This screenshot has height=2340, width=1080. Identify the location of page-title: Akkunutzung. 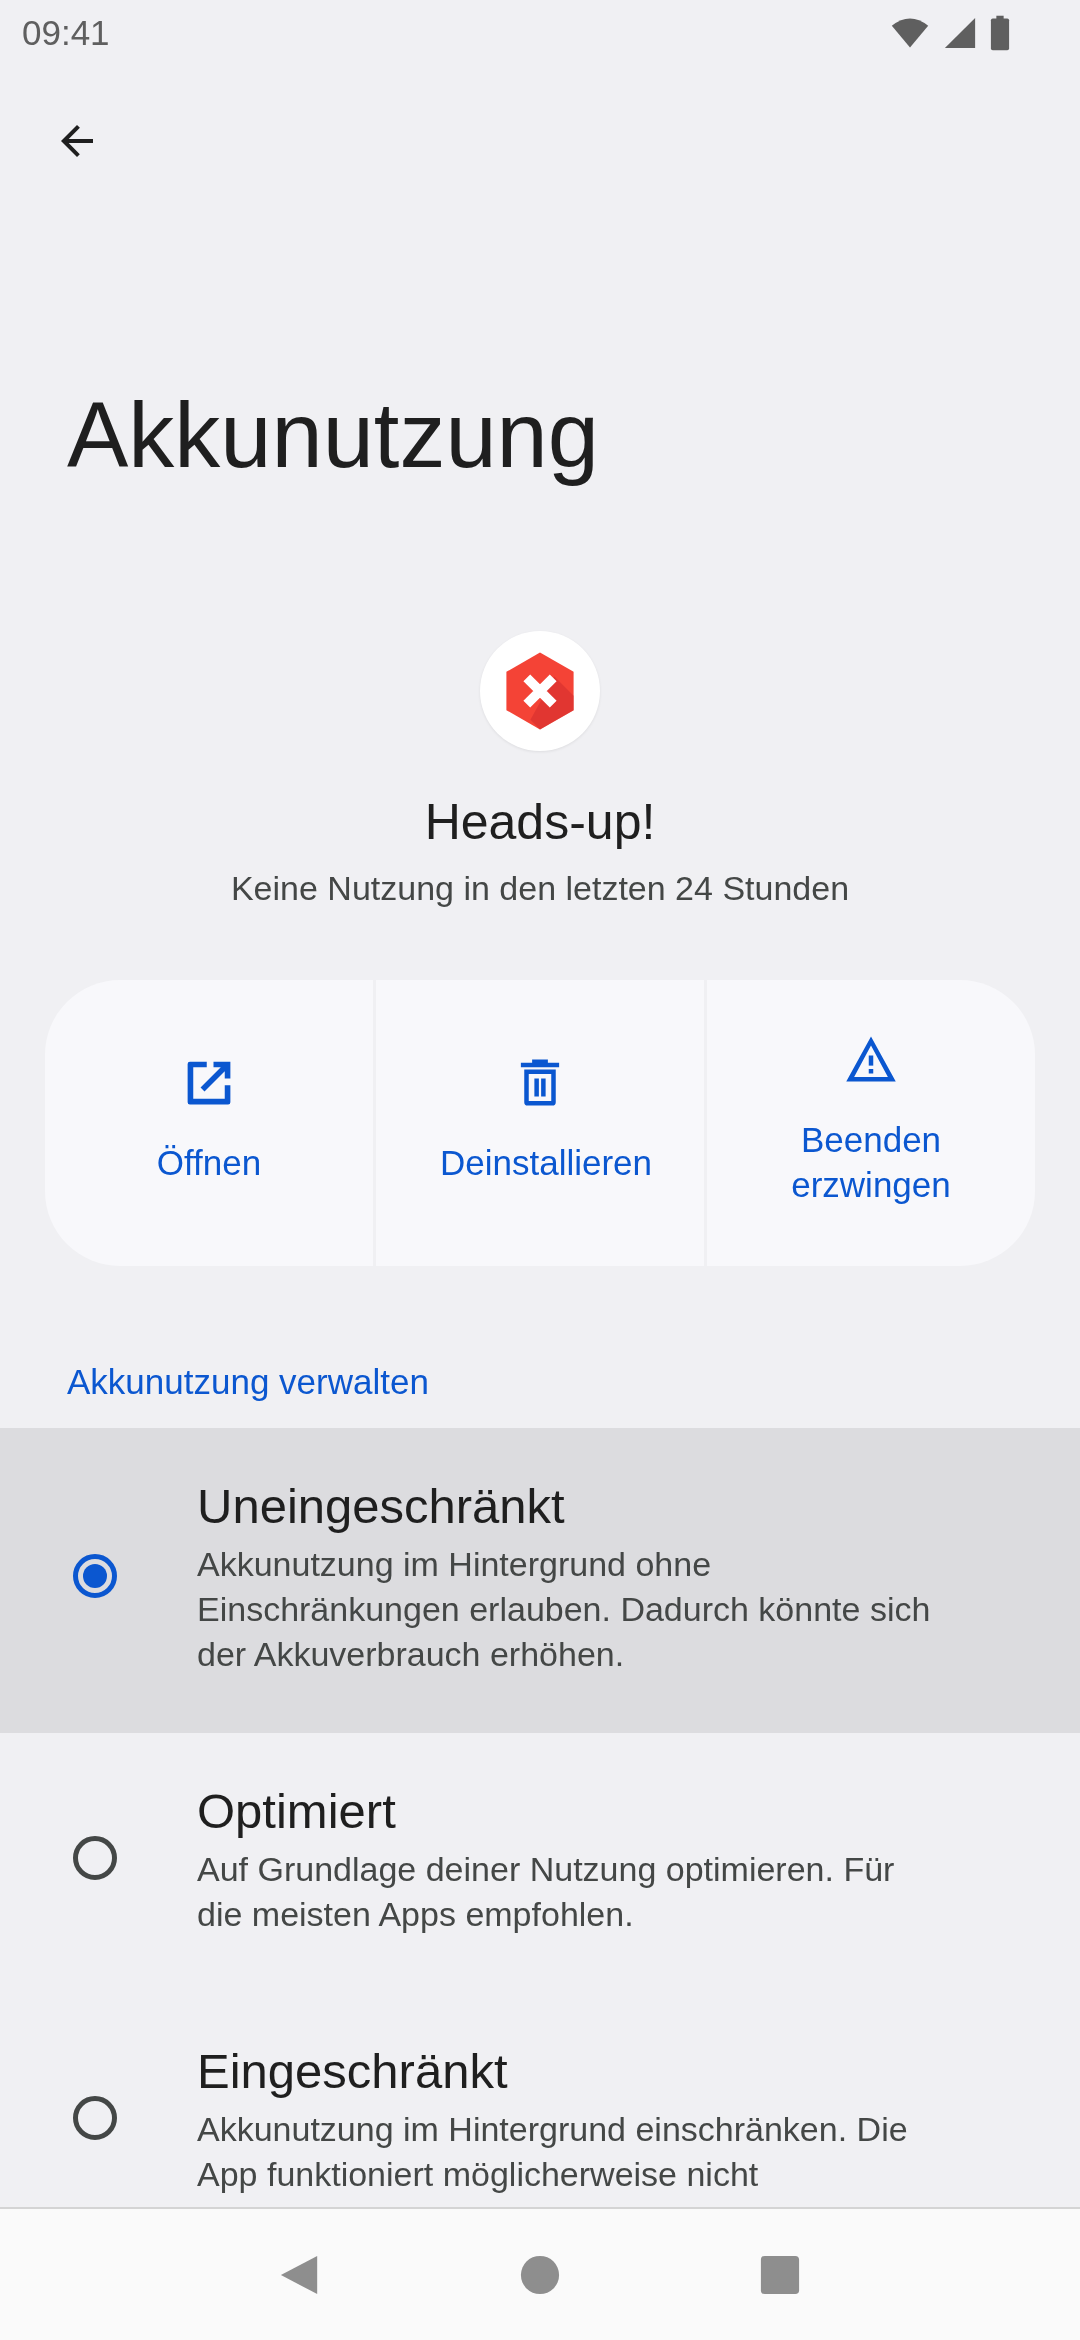
(333, 435).